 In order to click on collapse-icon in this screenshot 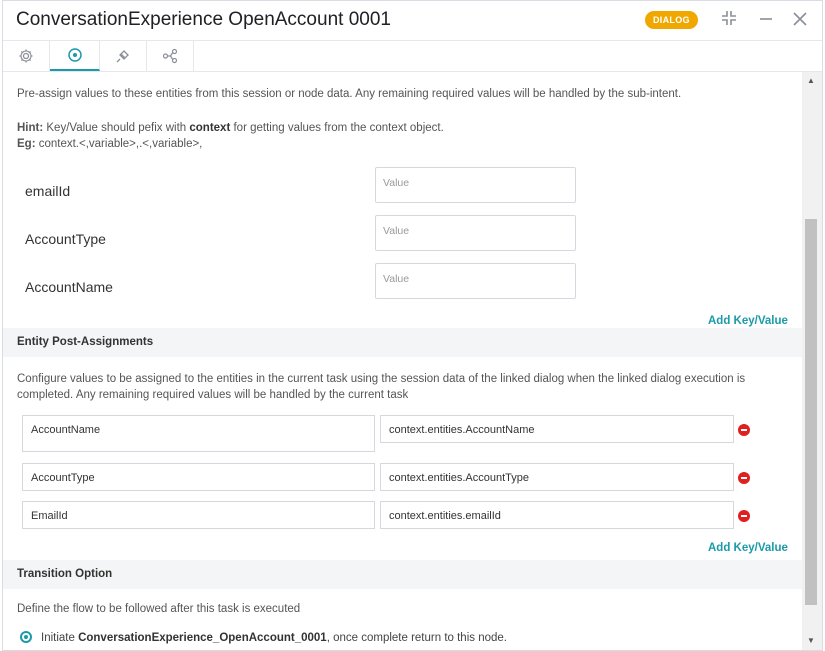, I will do `click(729, 20)`.